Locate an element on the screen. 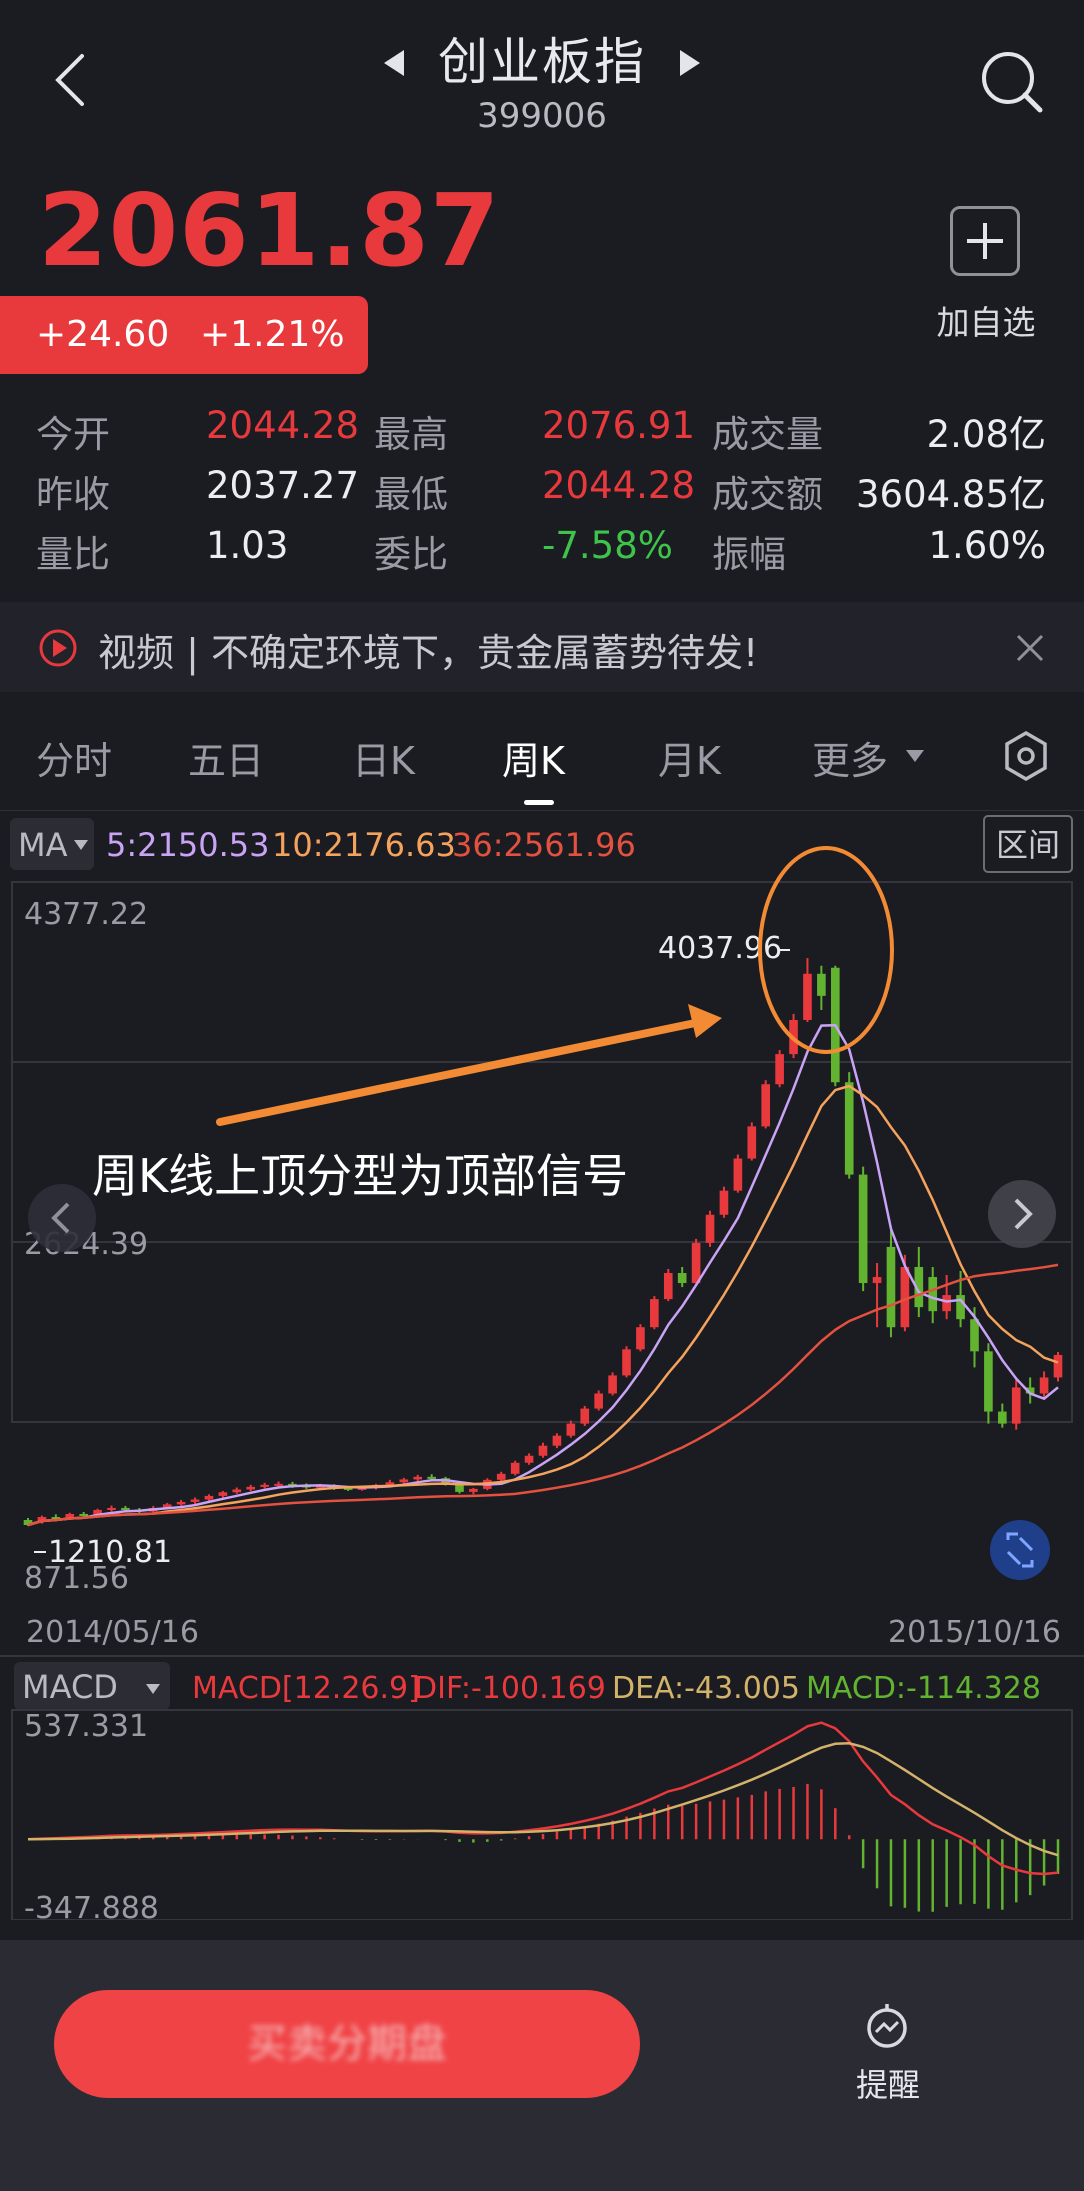 Image resolution: width=1084 pixels, height=2191 pixels. tab-intraday: 分时 is located at coordinates (74, 757).